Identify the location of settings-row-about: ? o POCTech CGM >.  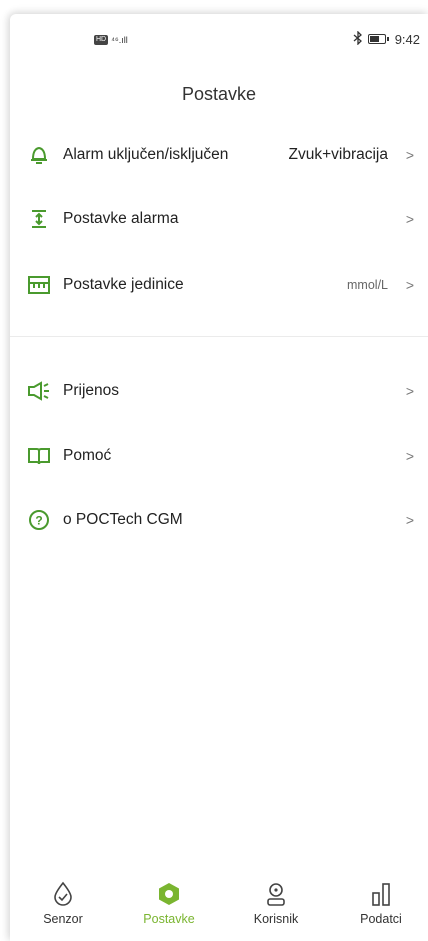
(219, 520).